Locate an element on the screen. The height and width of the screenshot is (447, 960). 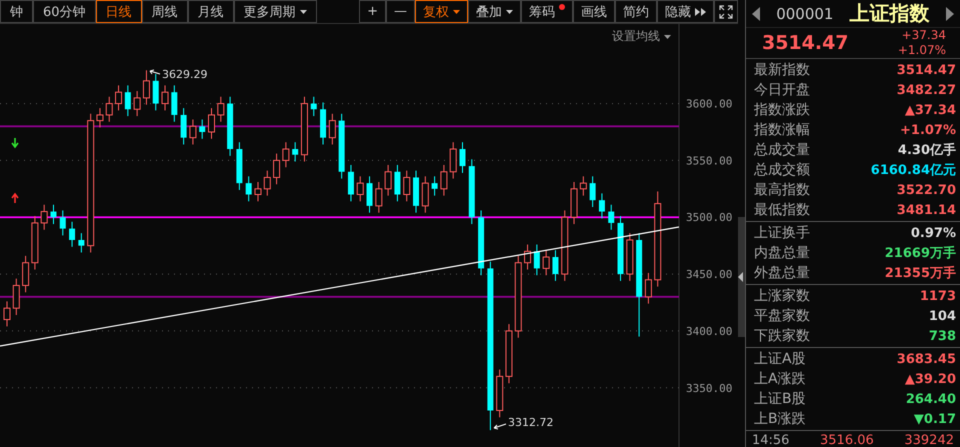
high-price-label: 3629.29 is located at coordinates (185, 74).